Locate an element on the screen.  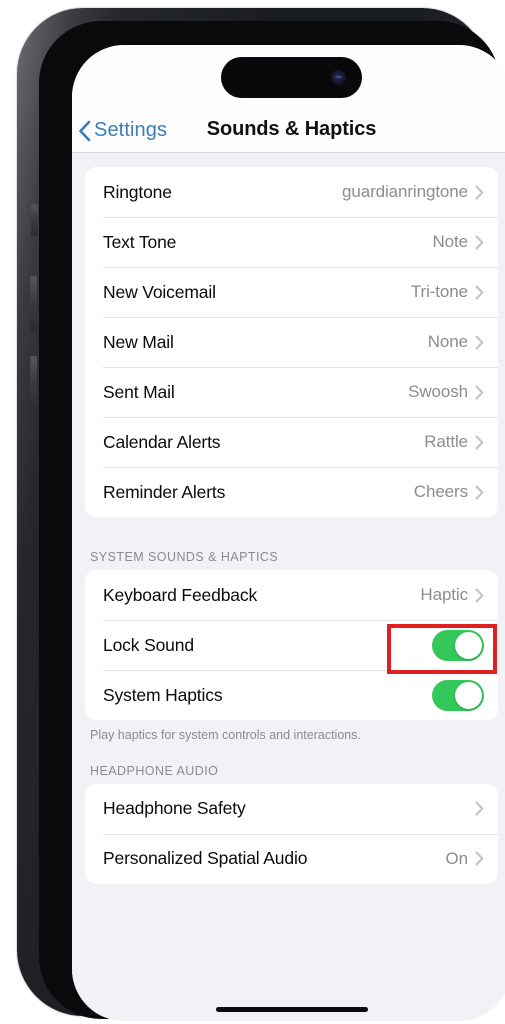
mute-switch-button is located at coordinates (34, 220).